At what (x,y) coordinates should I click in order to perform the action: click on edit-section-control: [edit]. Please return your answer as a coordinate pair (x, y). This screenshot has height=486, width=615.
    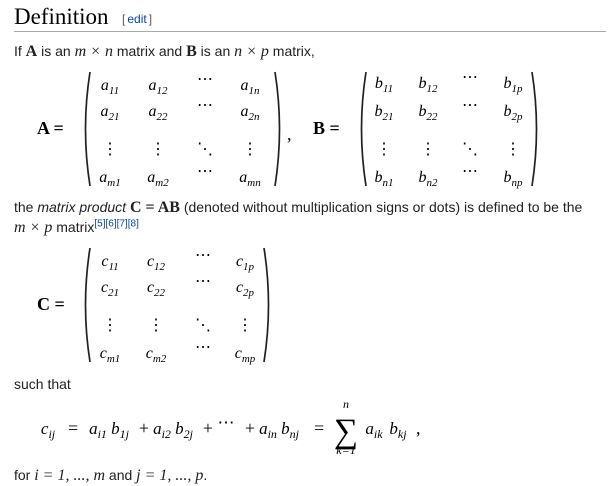
    Looking at the image, I should click on (137, 19).